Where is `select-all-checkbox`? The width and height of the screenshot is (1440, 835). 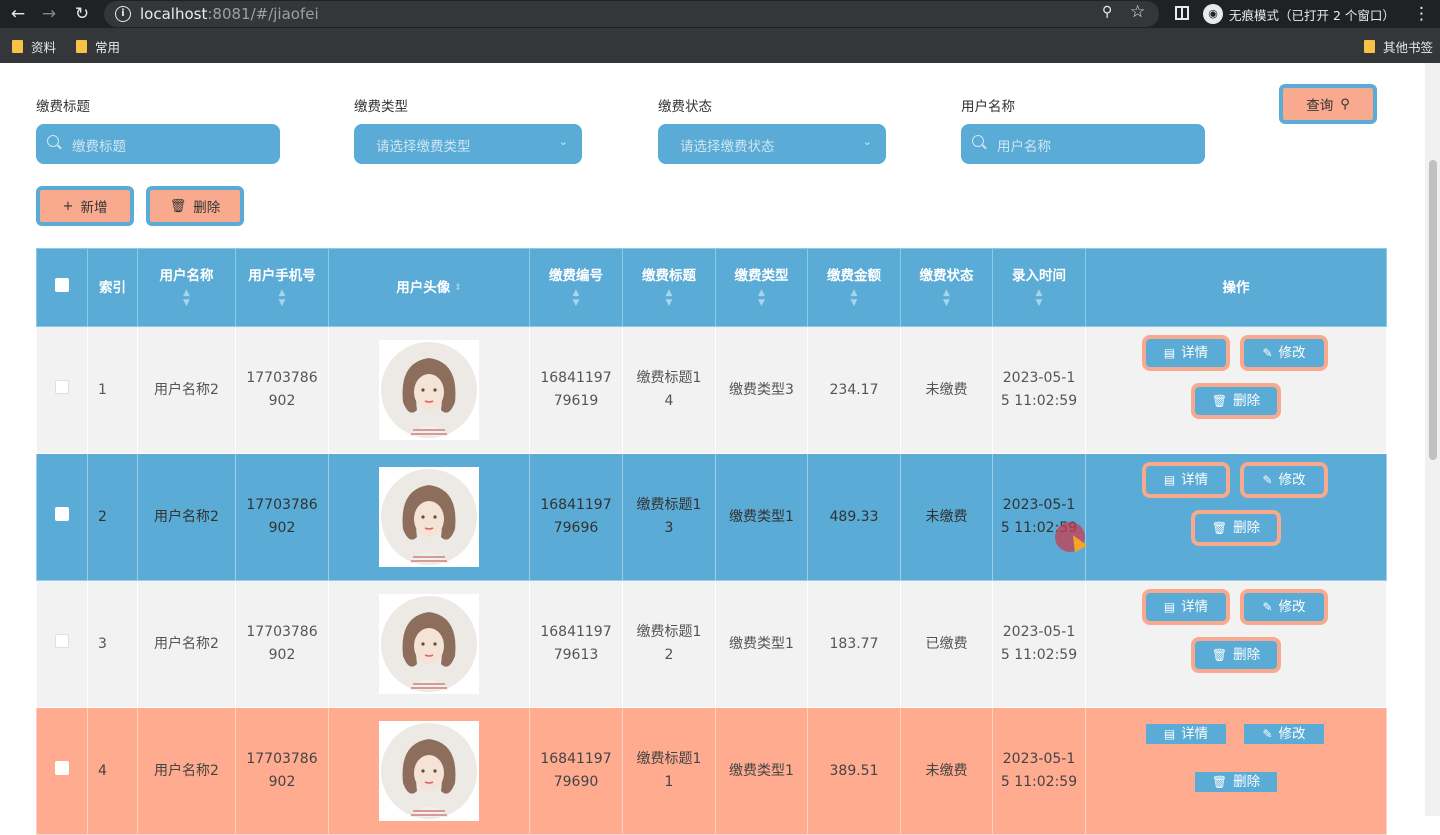
select-all-checkbox is located at coordinates (62, 285).